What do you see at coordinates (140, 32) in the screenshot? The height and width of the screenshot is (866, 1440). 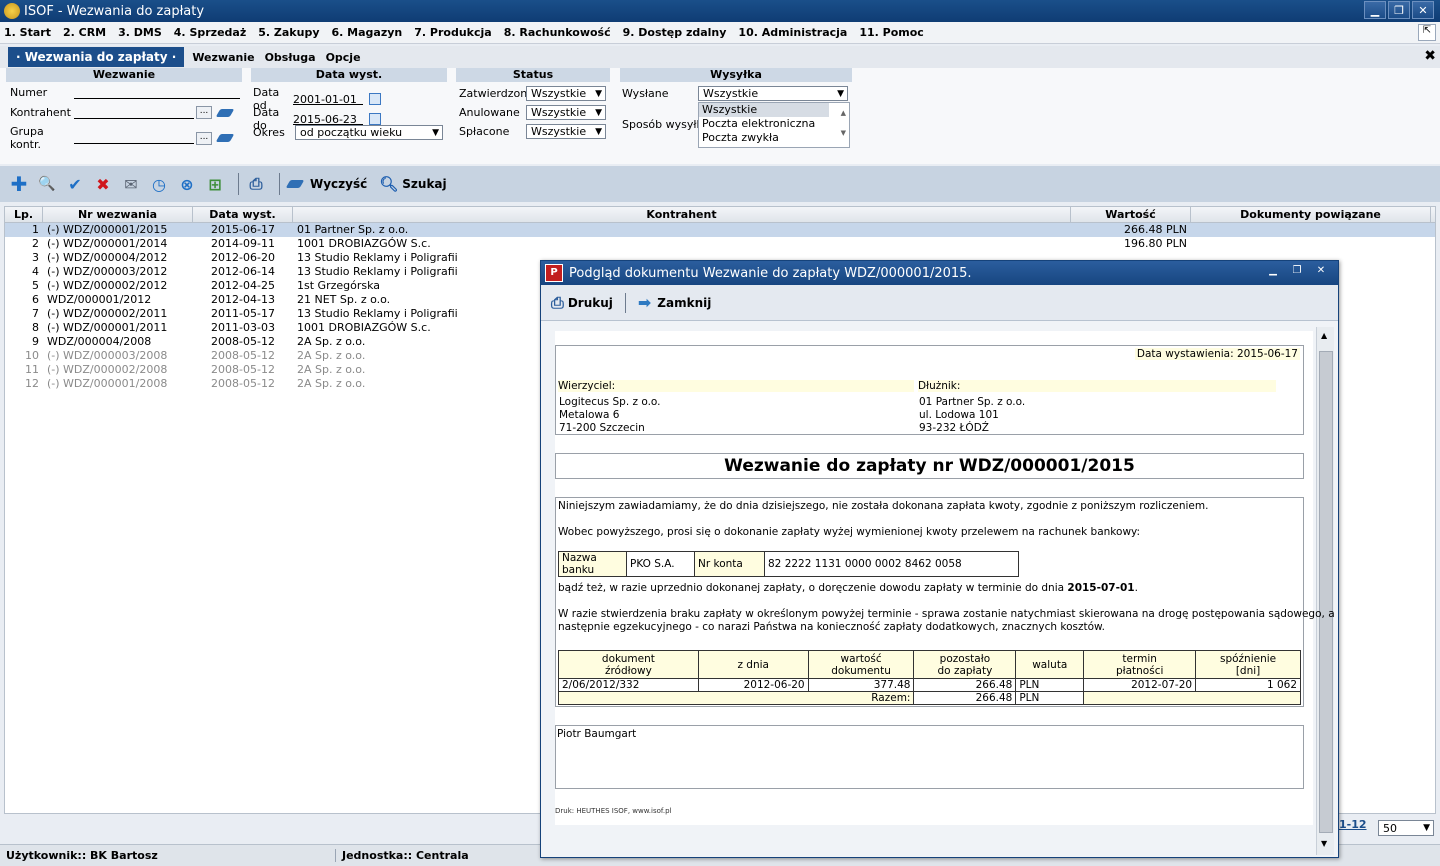 I see `menu-dms: 3. DMS` at bounding box center [140, 32].